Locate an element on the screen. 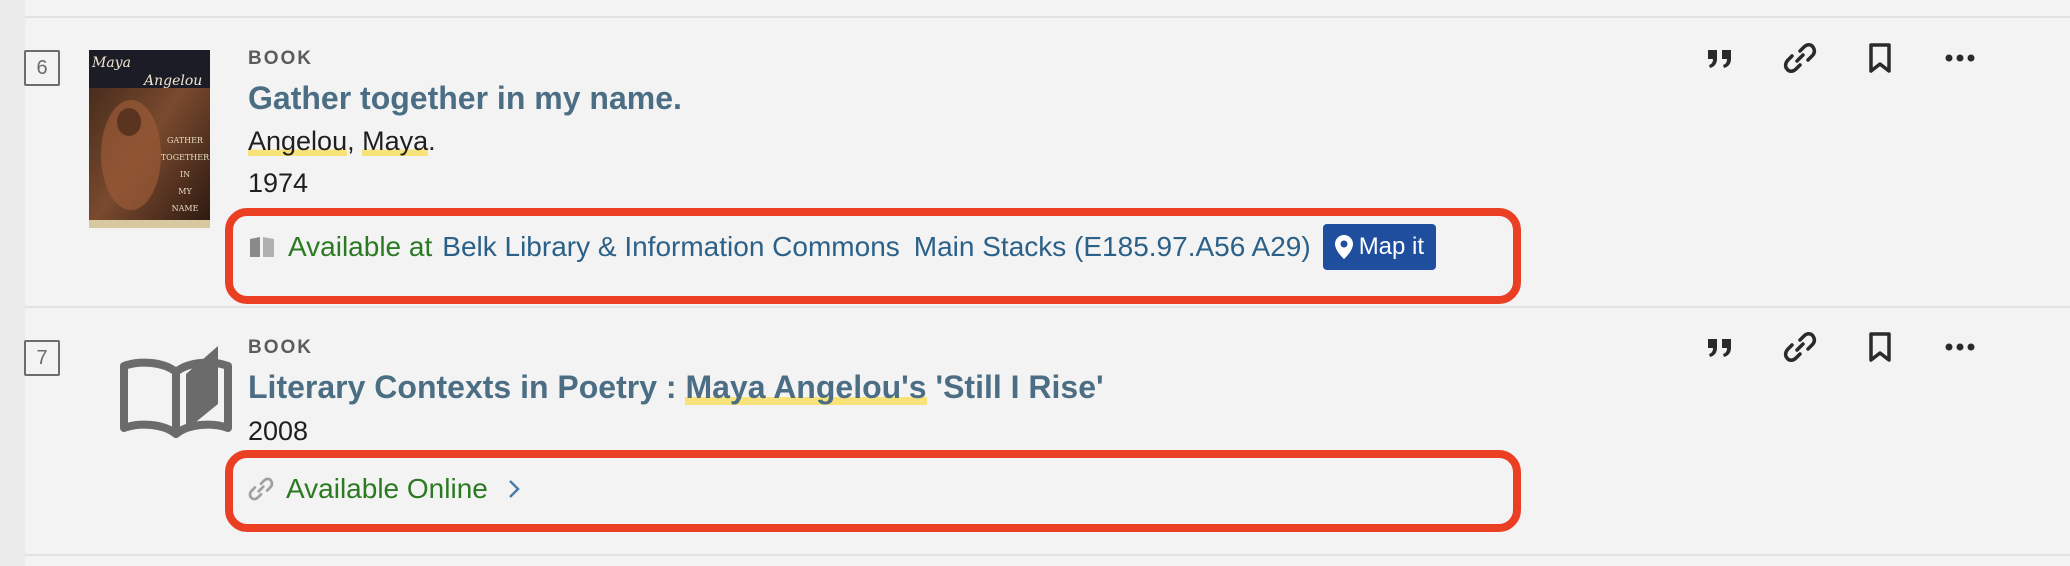  result-year: 2008 is located at coordinates (278, 431).